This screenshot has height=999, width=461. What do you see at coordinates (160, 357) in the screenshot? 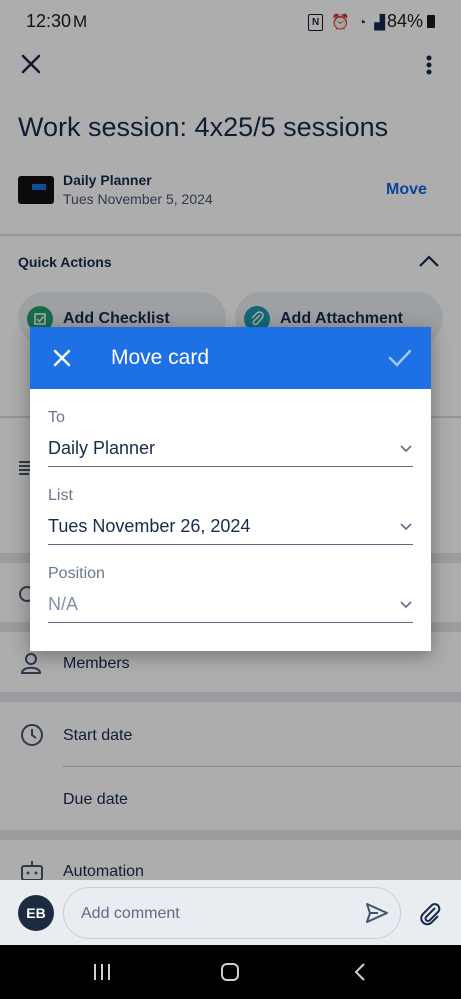
I see `dialog-title: Move card` at bounding box center [160, 357].